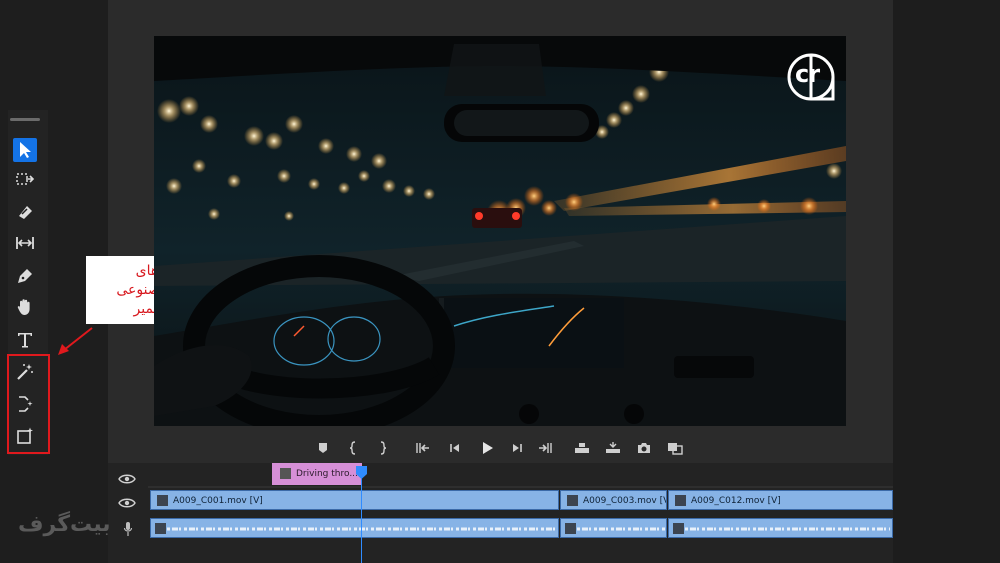 This screenshot has width=1000, height=563. I want to click on razor-icon, so click(25, 212).